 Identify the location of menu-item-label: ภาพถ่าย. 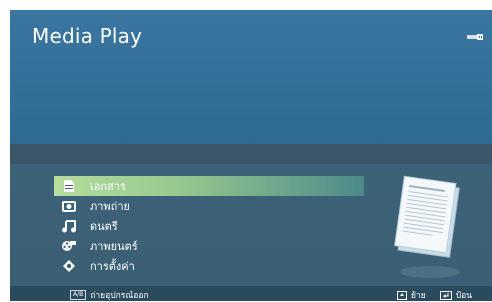
(110, 206).